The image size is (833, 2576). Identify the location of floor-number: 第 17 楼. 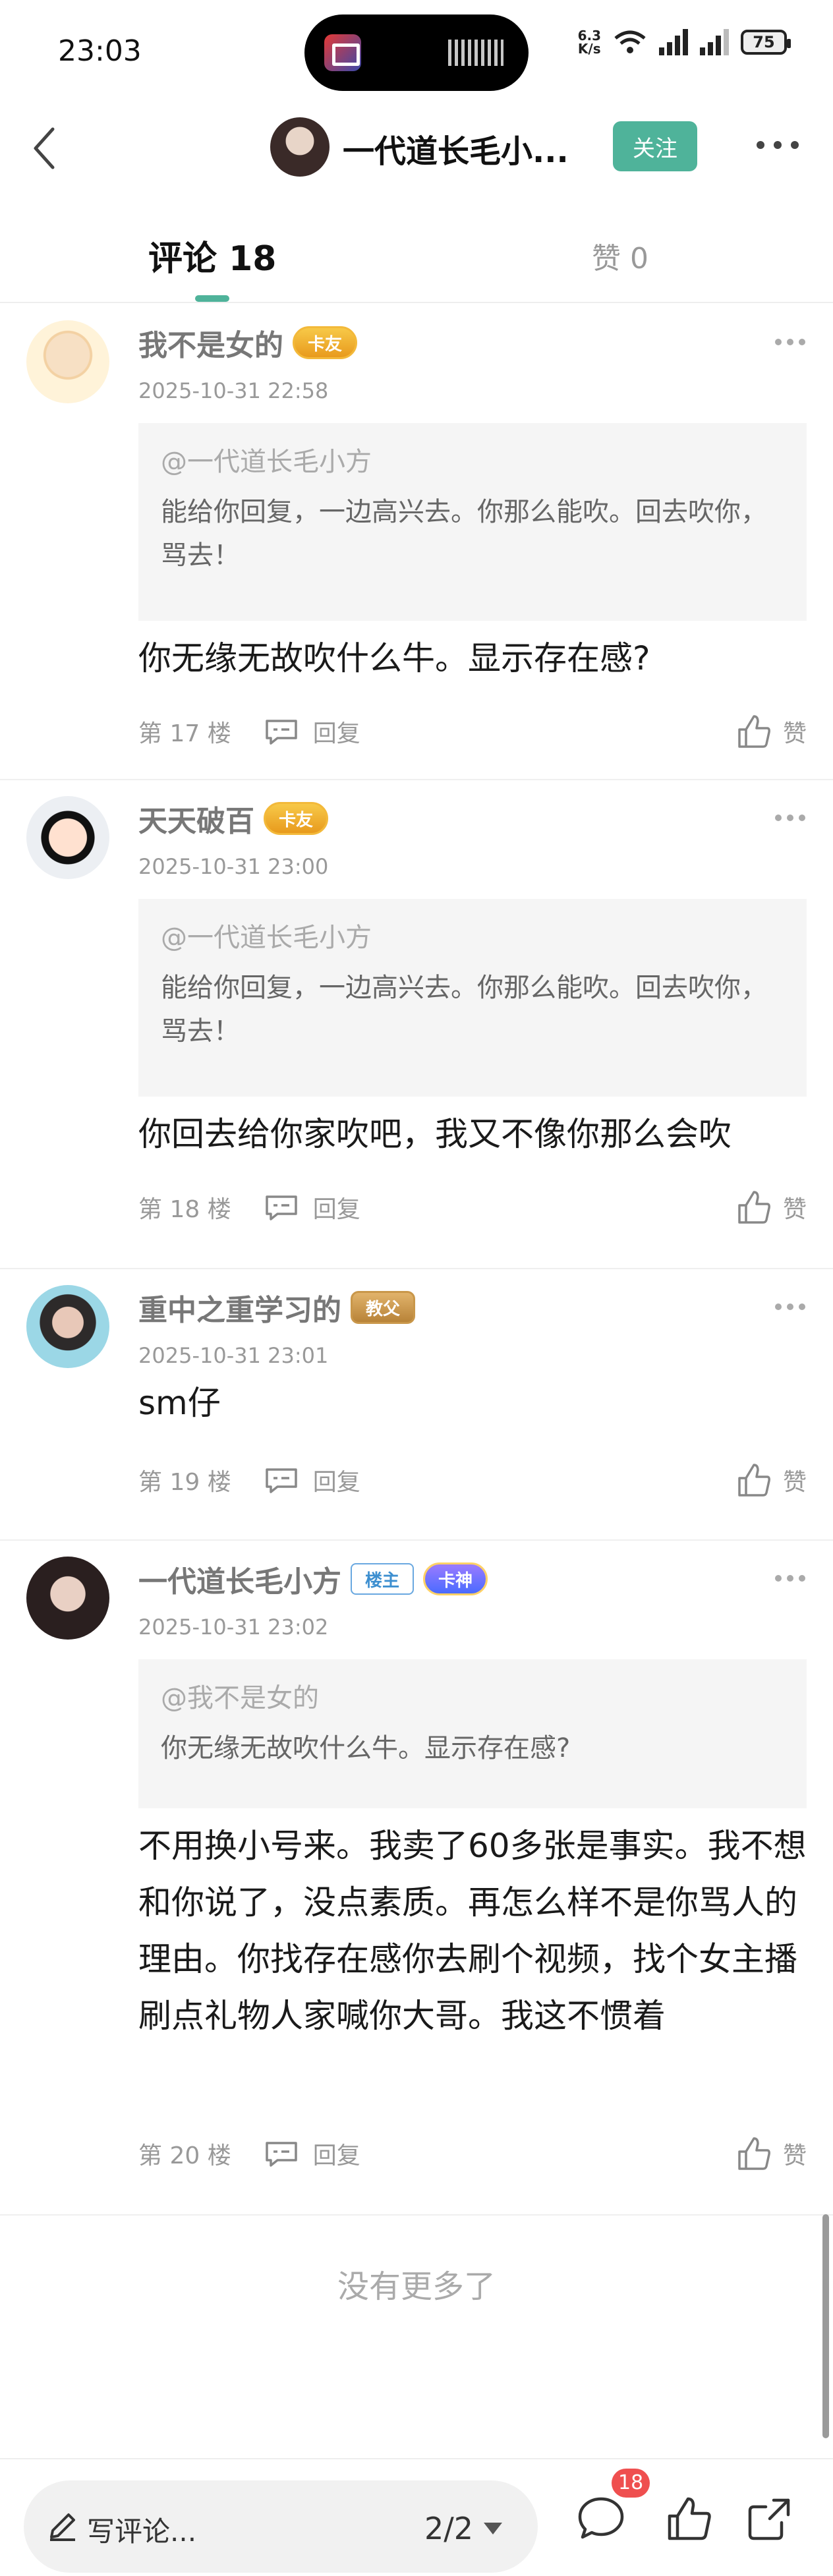
(184, 734).